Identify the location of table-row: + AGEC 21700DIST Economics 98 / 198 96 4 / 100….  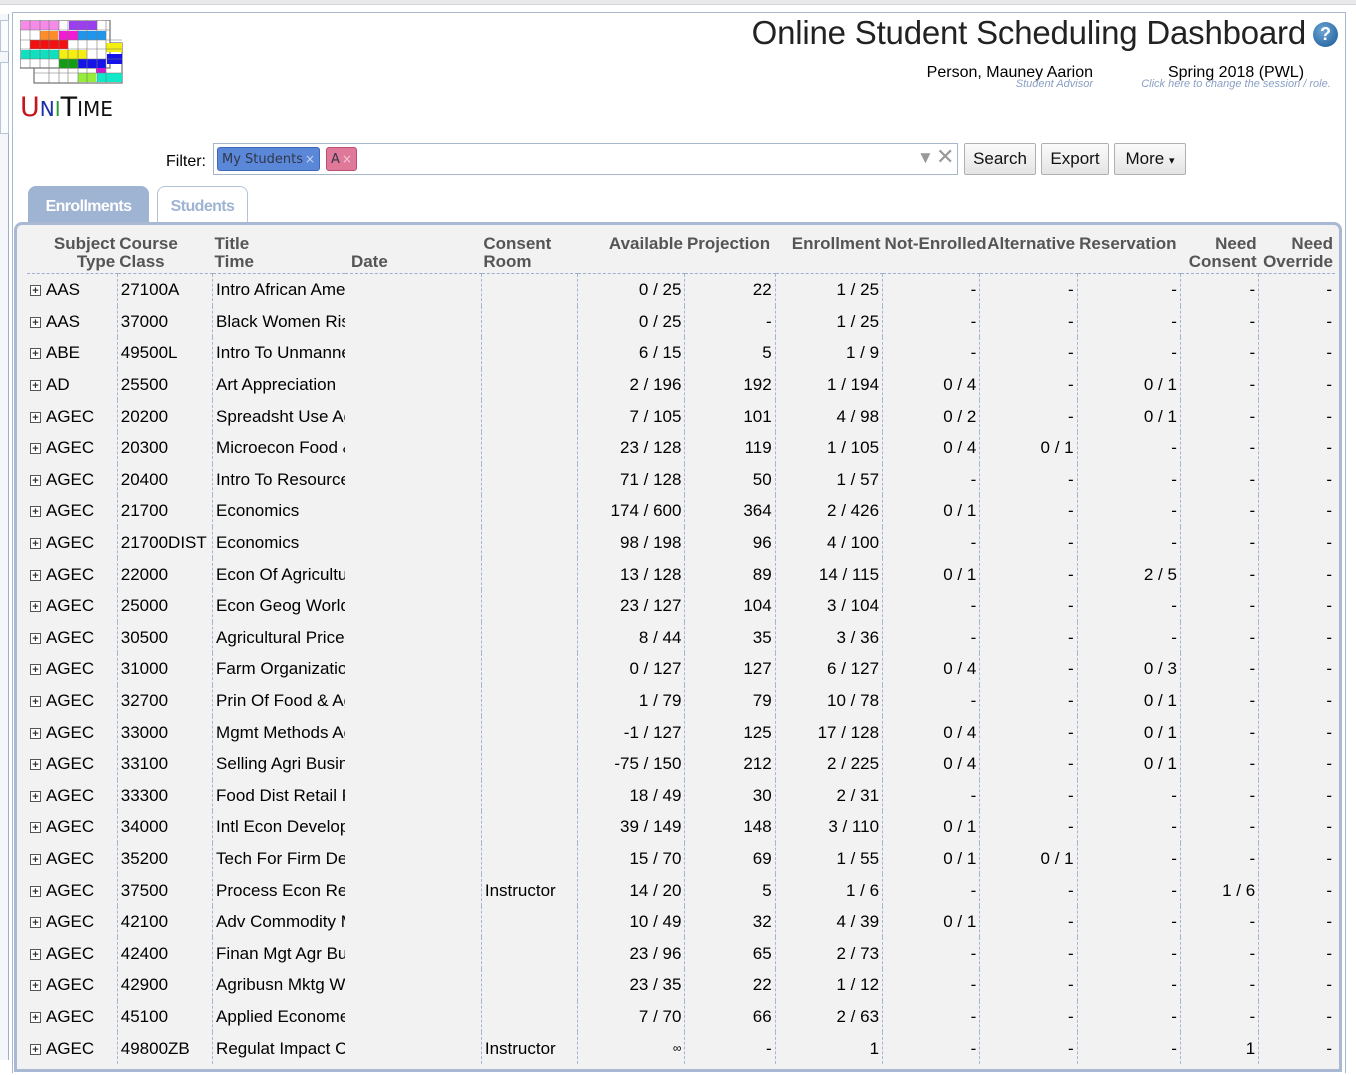
(681, 542).